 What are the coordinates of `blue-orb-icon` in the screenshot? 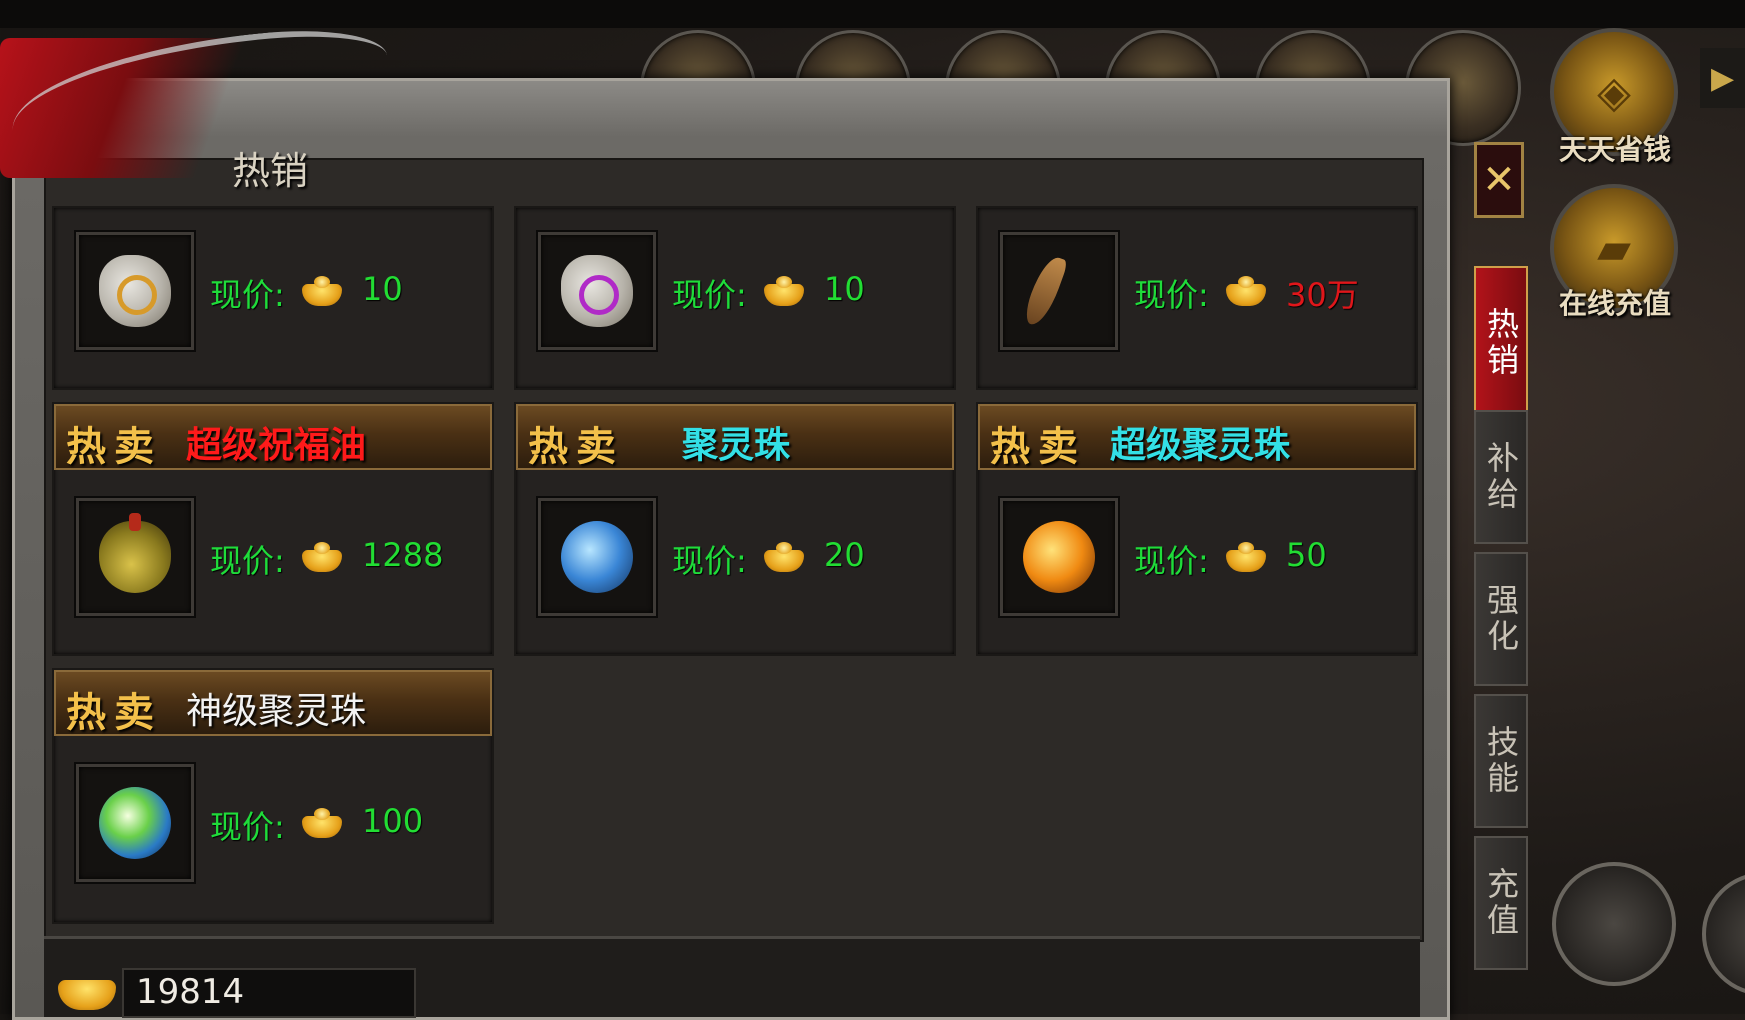 It's located at (597, 557).